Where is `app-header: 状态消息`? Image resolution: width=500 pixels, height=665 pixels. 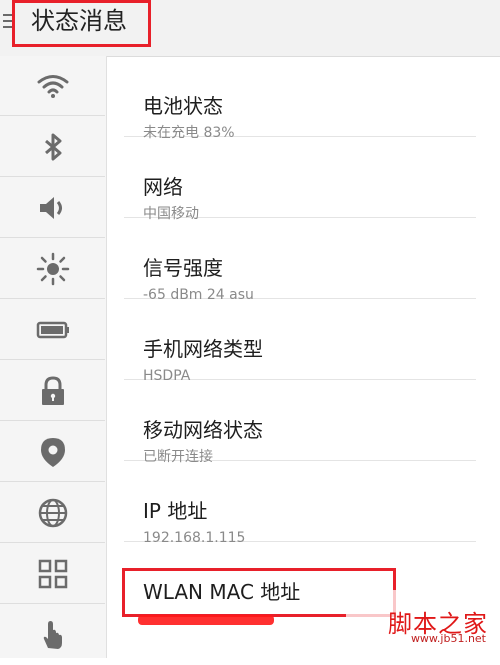
app-header: 状态消息 is located at coordinates (250, 28).